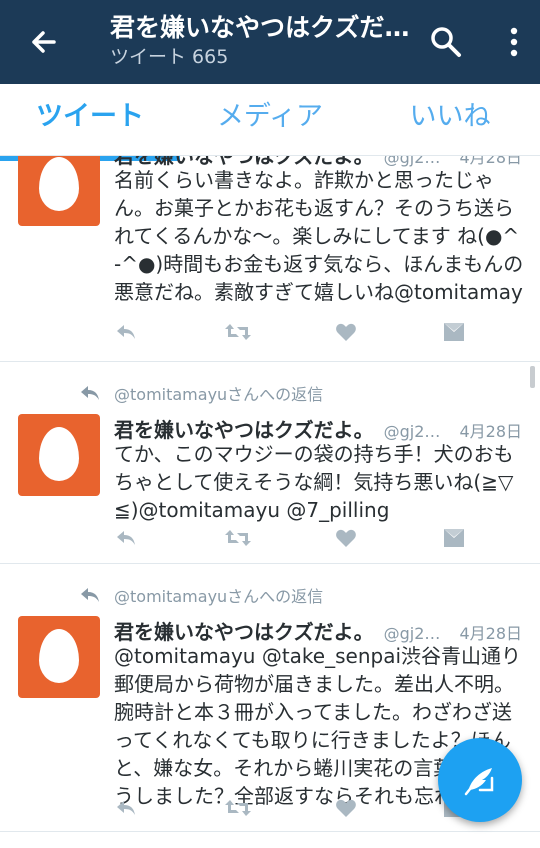  I want to click on scrollbar, so click(532, 377).